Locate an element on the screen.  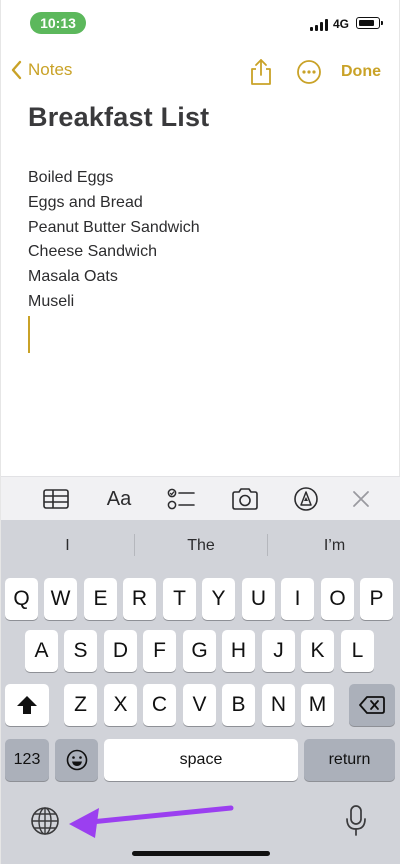
key: S is located at coordinates (80, 651).